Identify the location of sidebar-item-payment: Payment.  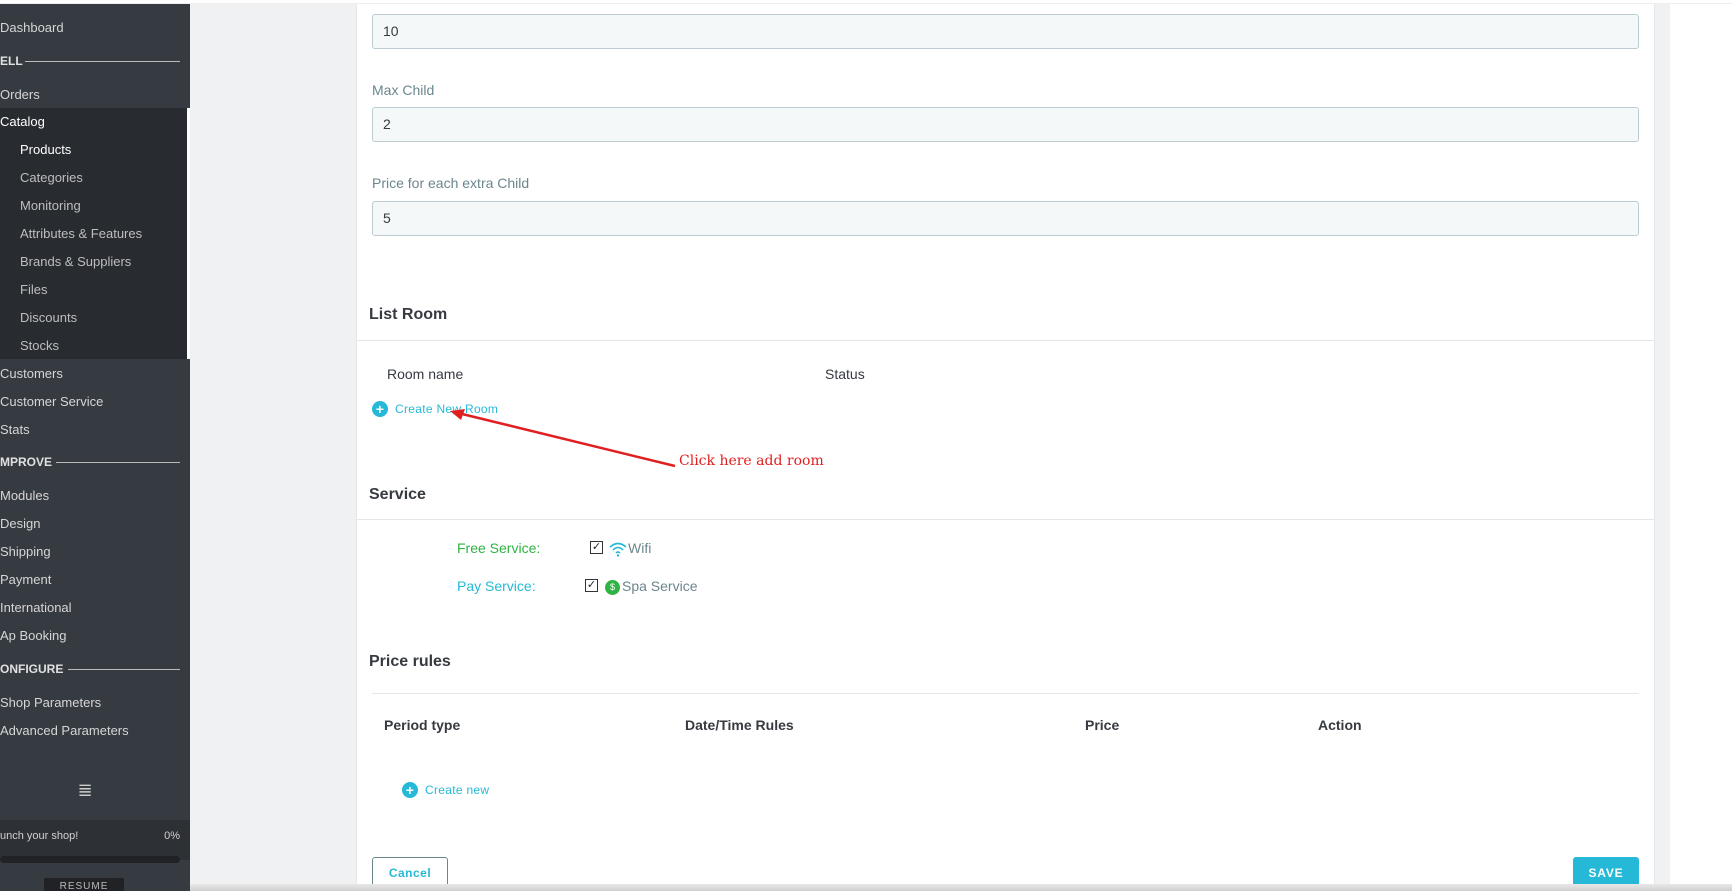
(25, 580).